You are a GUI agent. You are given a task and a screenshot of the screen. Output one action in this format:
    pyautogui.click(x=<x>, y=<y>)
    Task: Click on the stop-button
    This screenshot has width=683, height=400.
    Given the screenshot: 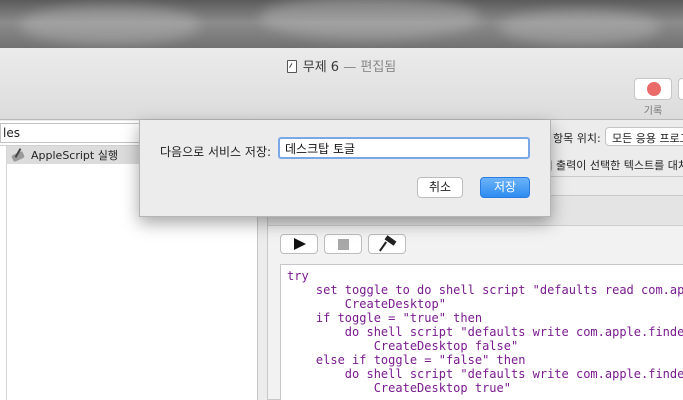 What is the action you would take?
    pyautogui.click(x=343, y=244)
    